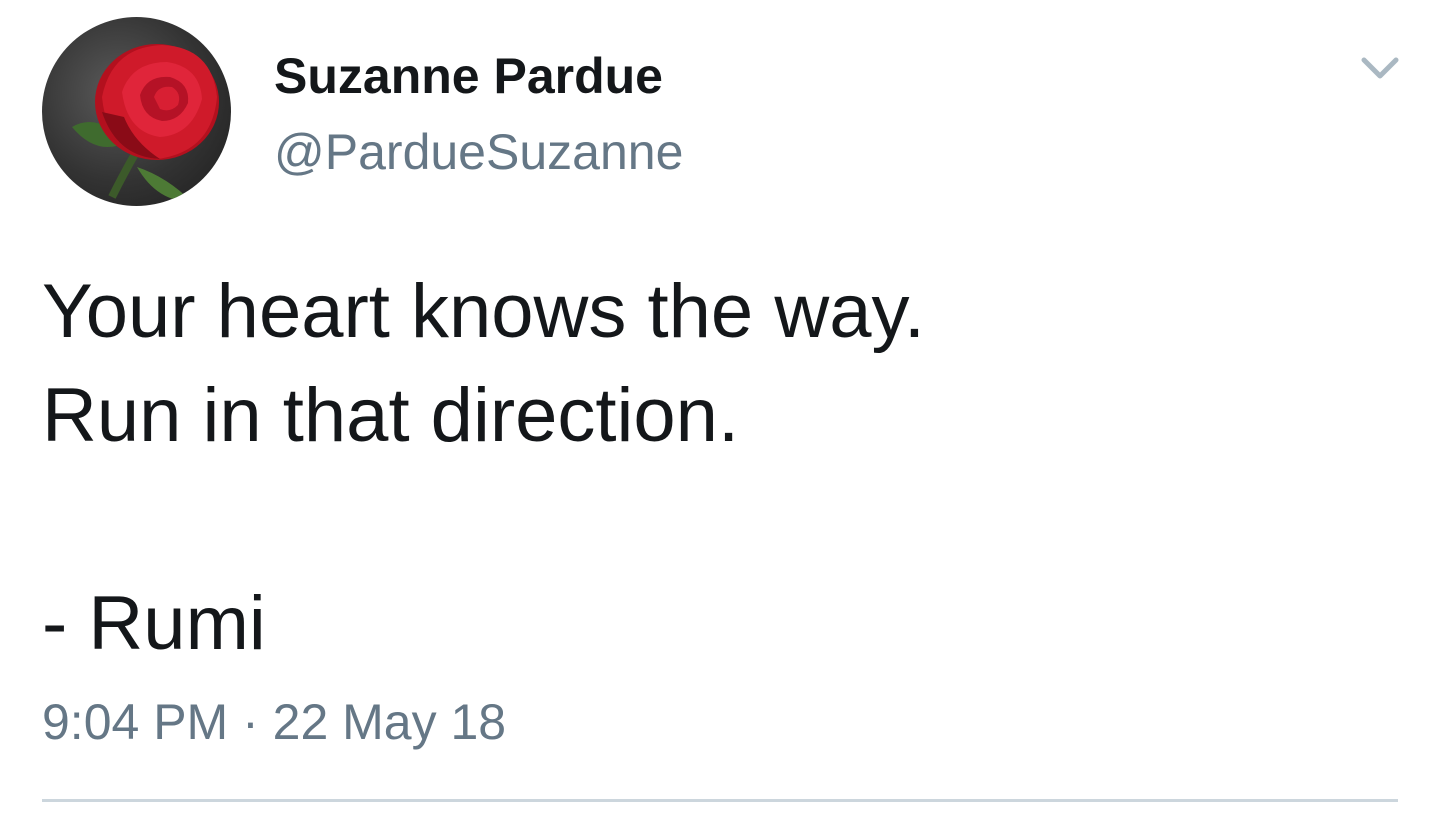 The height and width of the screenshot is (817, 1440). What do you see at coordinates (1380, 69) in the screenshot?
I see `chevron-down-icon` at bounding box center [1380, 69].